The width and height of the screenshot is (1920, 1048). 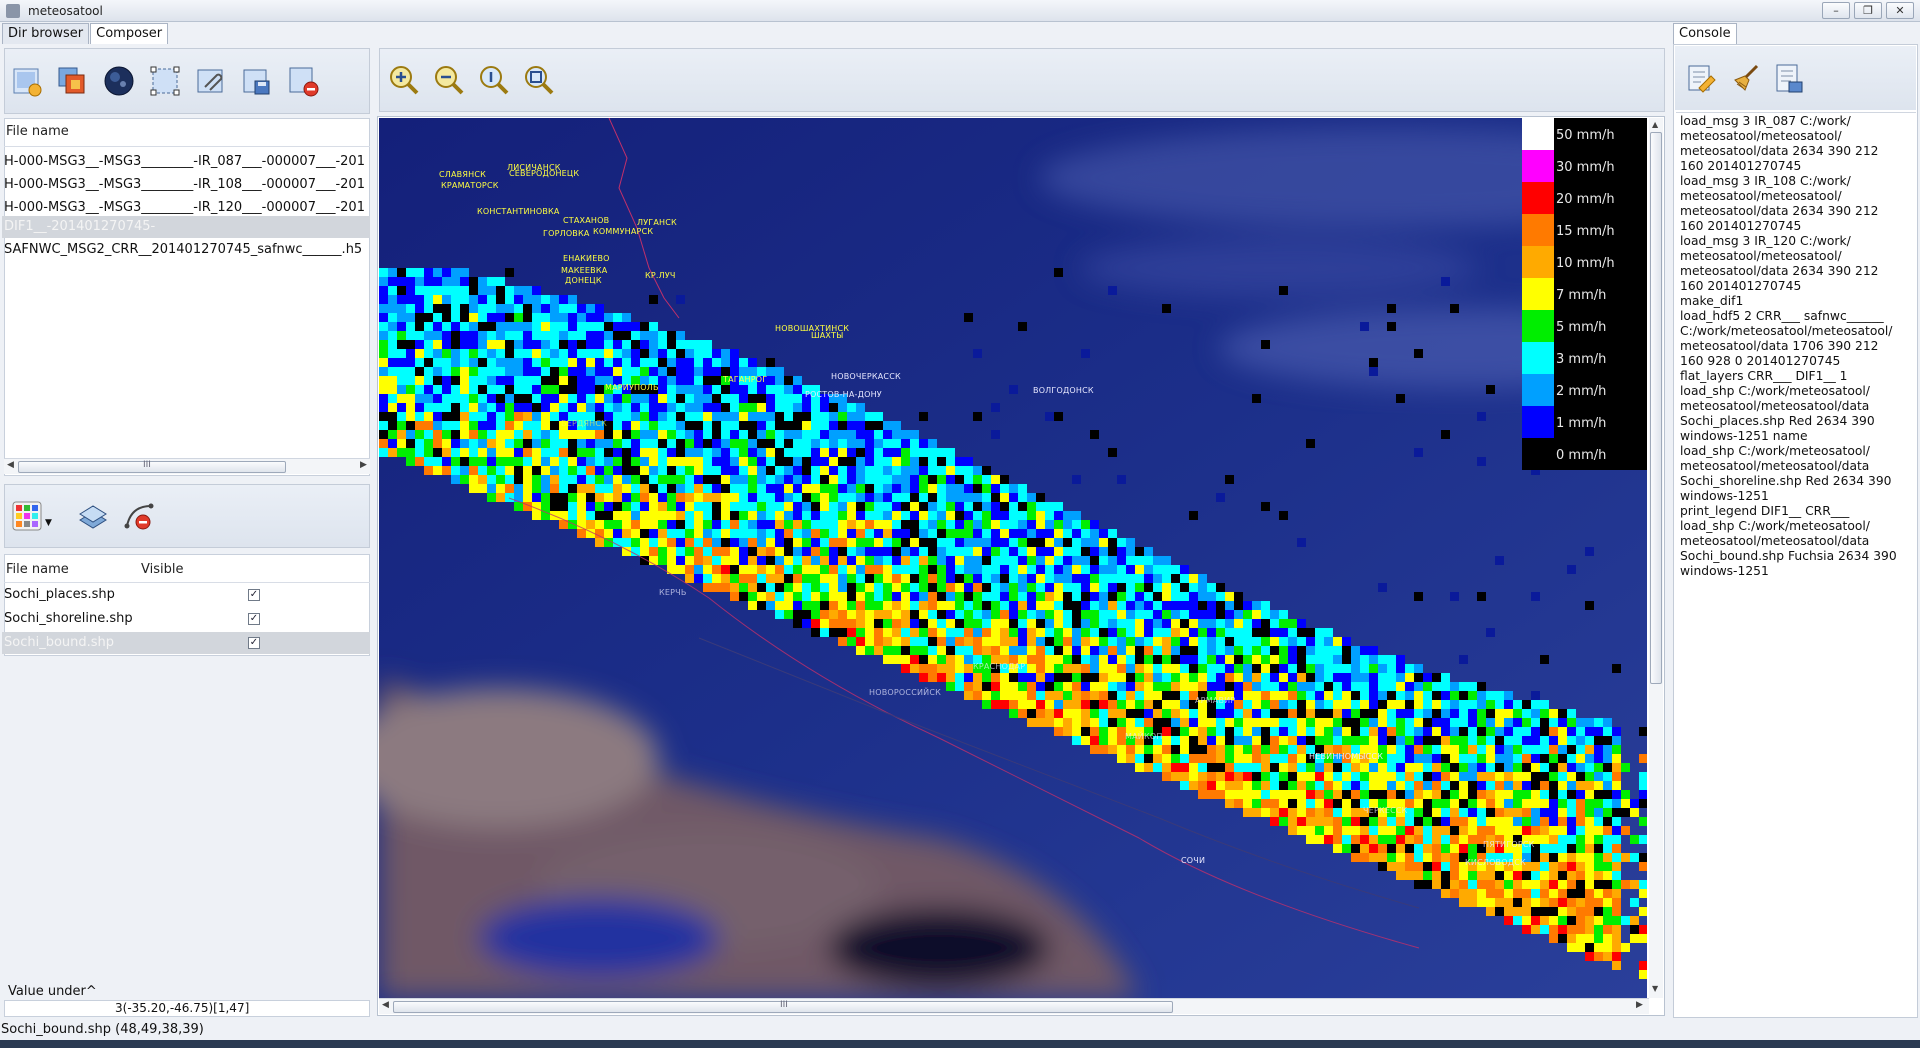 I want to click on layer-row-selected: Sochi_bound.shp ✓, so click(x=186, y=643).